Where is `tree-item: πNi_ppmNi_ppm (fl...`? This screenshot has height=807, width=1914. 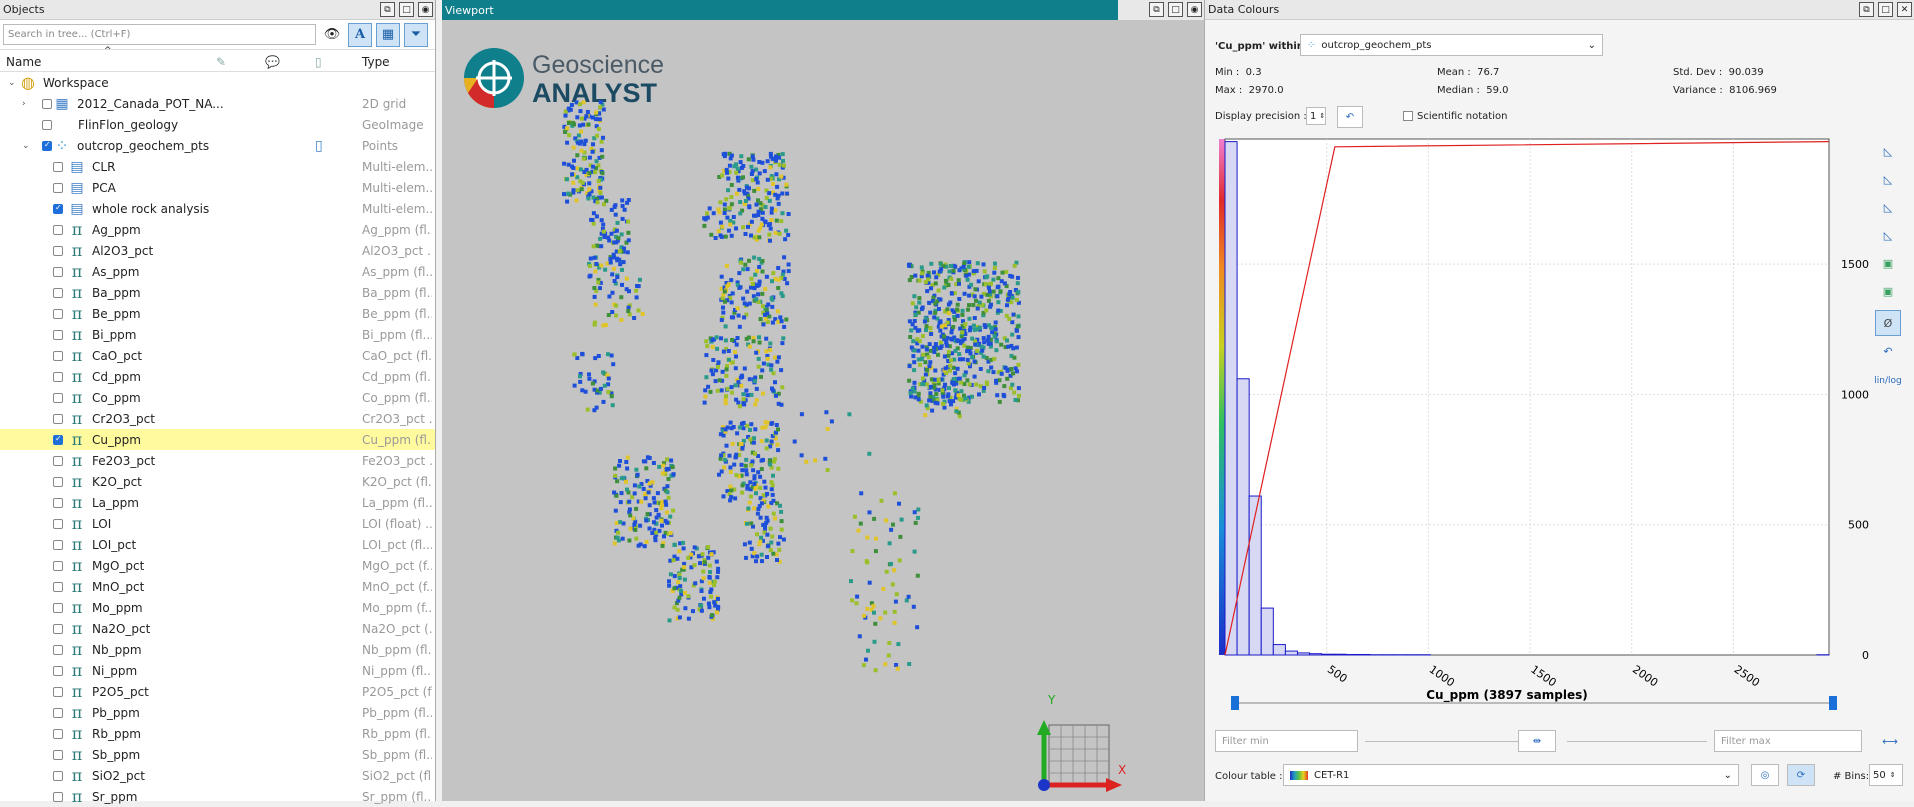
tree-item: πNi_ppmNi_ppm (fl... is located at coordinates (217, 670).